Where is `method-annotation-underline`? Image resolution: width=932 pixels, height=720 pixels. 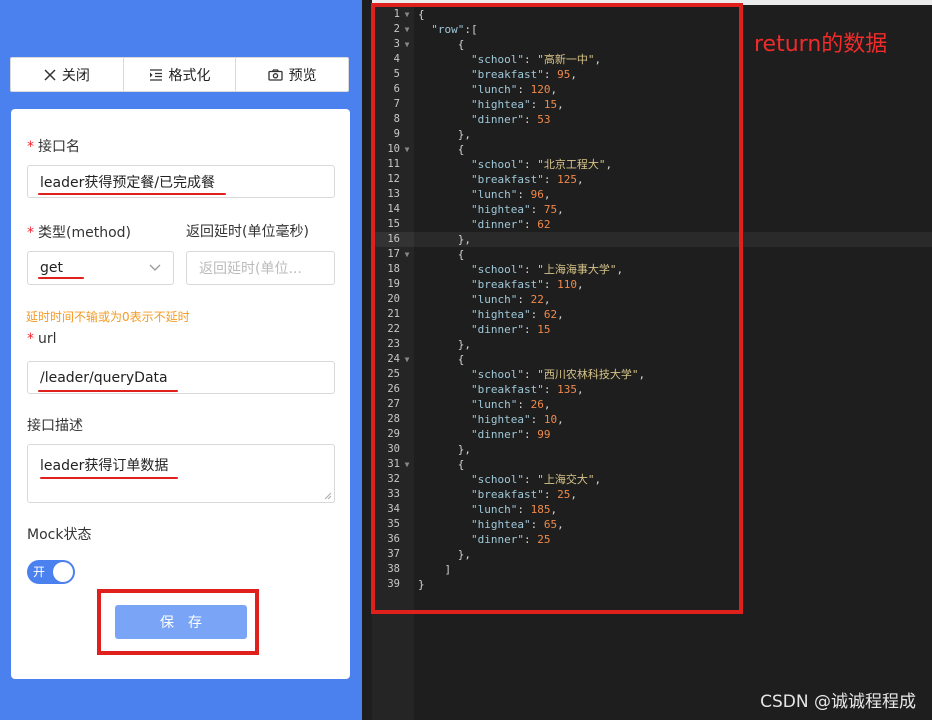
method-annotation-underline is located at coordinates (61, 278).